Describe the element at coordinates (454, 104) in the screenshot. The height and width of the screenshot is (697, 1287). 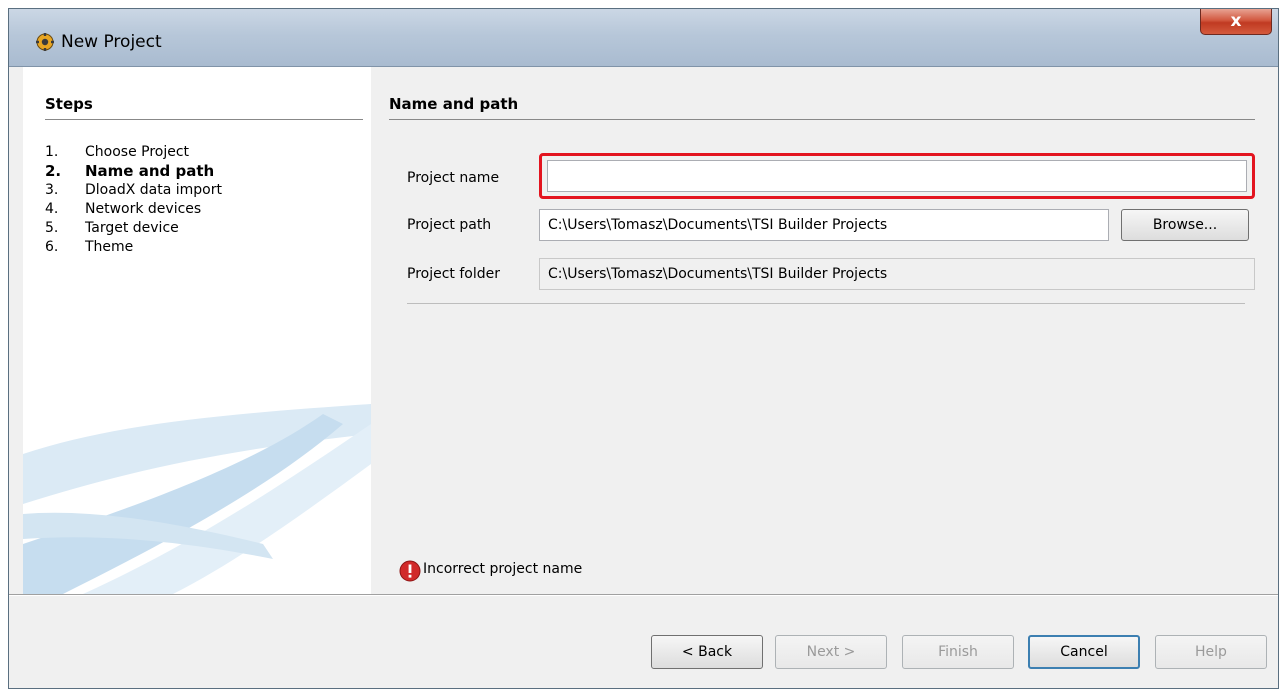
I see `section-title: Name and path` at that location.